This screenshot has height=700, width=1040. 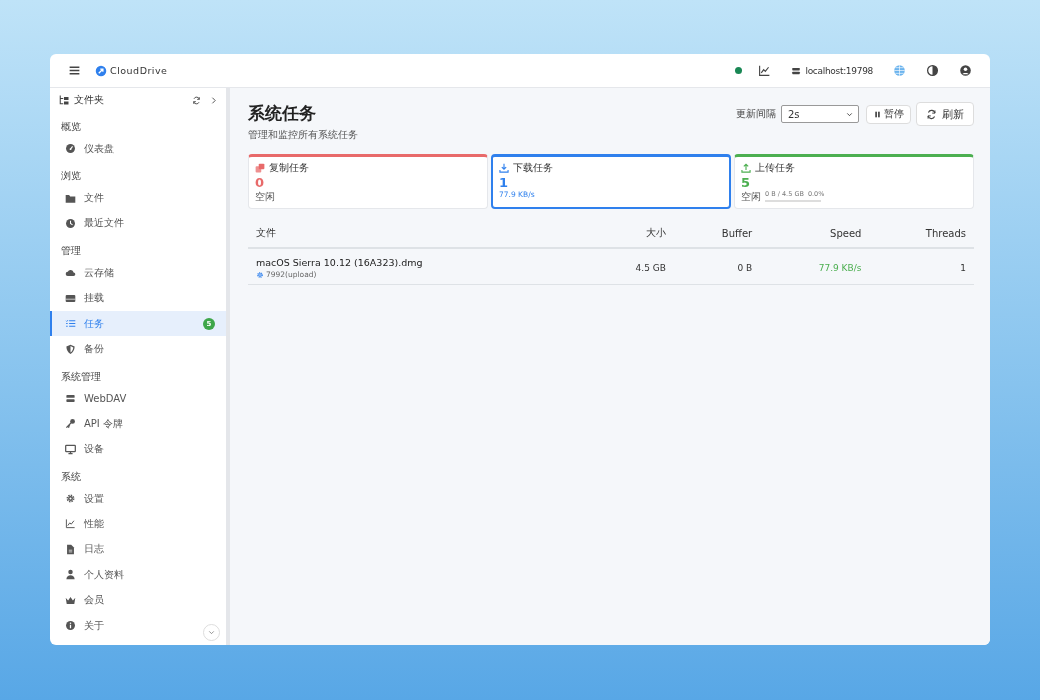 I want to click on page-title: 系统任务, so click(x=282, y=113).